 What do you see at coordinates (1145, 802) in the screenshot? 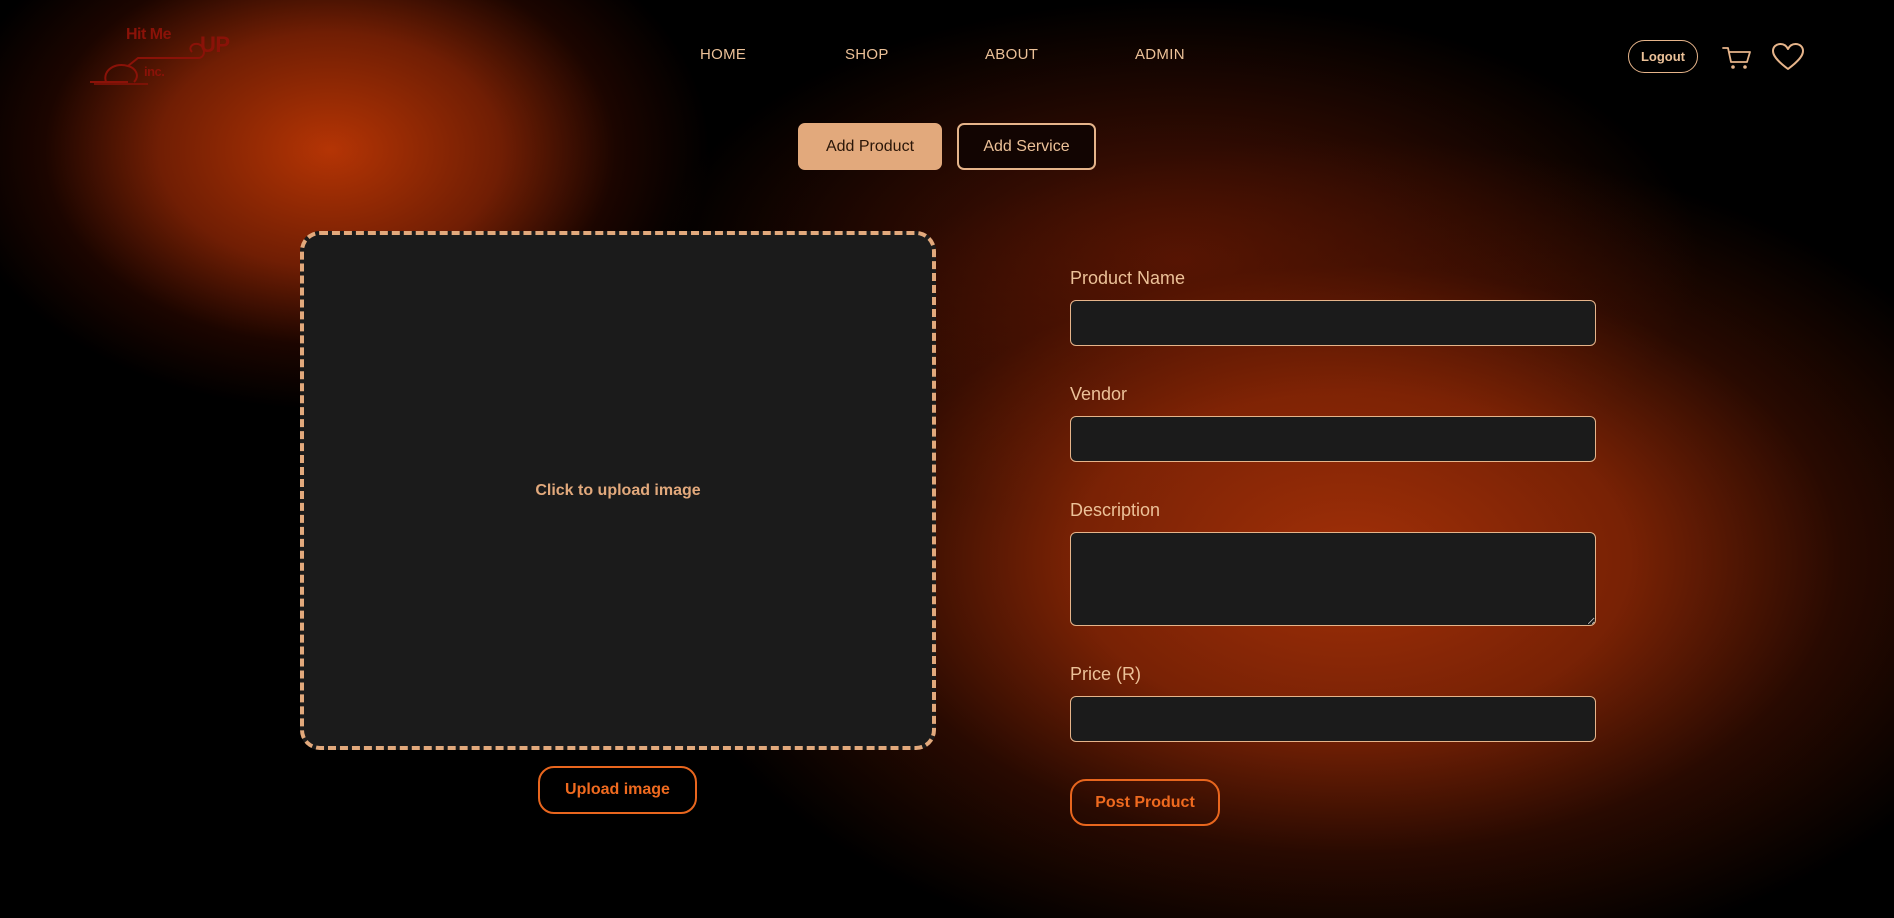
I see `post-product-button: Post Product` at bounding box center [1145, 802].